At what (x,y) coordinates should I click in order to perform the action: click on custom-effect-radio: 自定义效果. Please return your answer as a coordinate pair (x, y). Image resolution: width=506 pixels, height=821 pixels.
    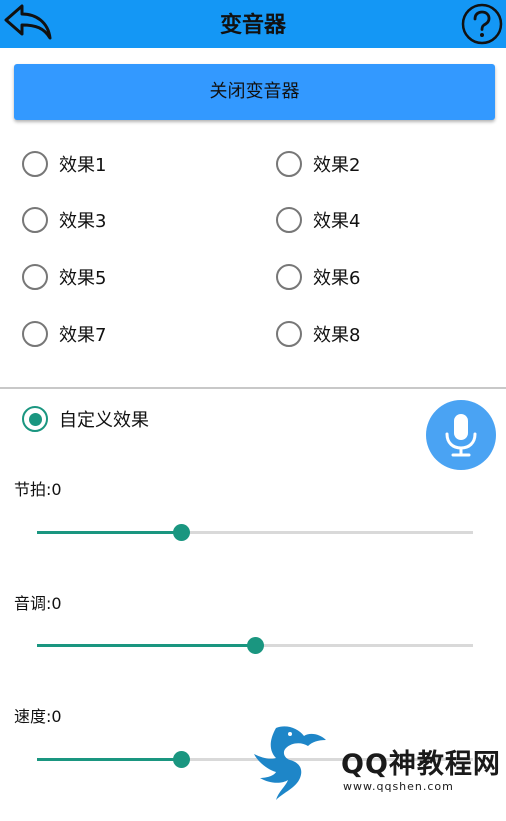
    Looking at the image, I should click on (85, 419).